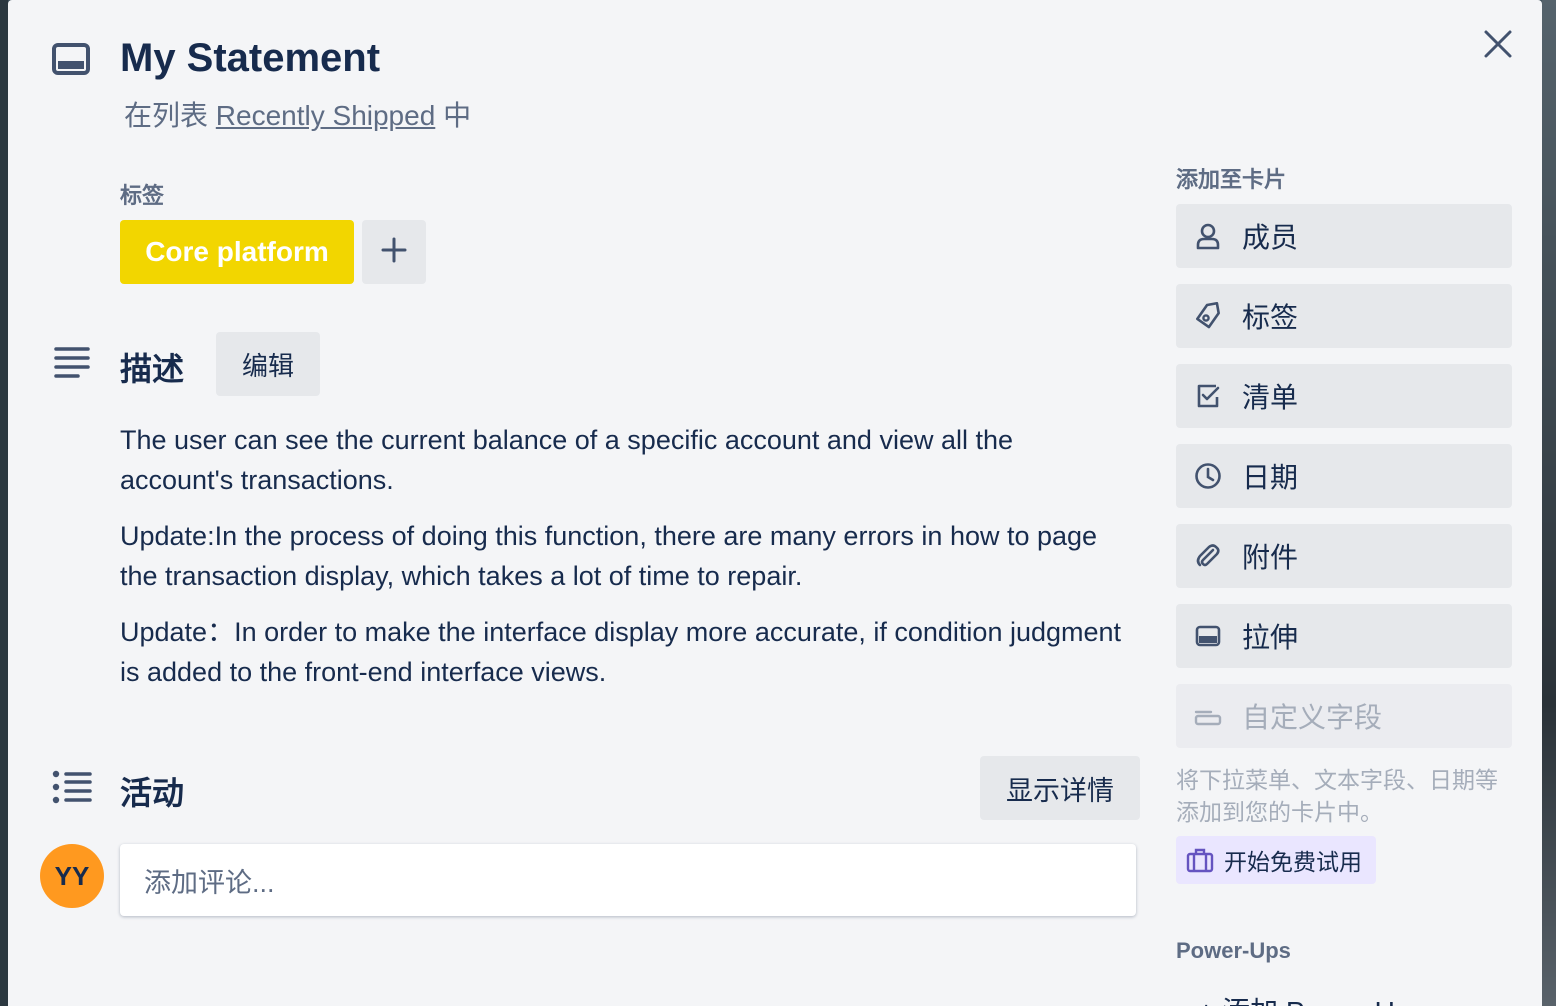  Describe the element at coordinates (1208, 556) in the screenshot. I see `paperclip-icon` at that location.